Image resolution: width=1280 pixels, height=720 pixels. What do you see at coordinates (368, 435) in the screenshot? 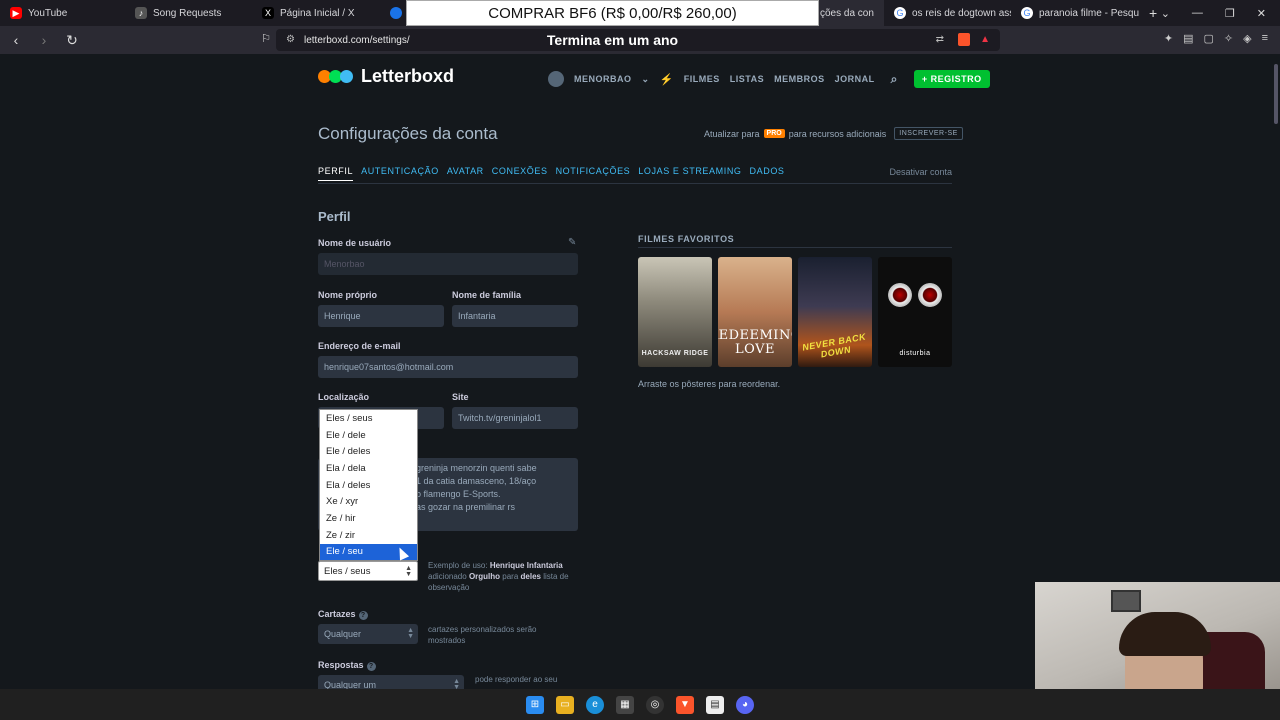
I see `pronoun-option: Ele / dele` at bounding box center [368, 435].